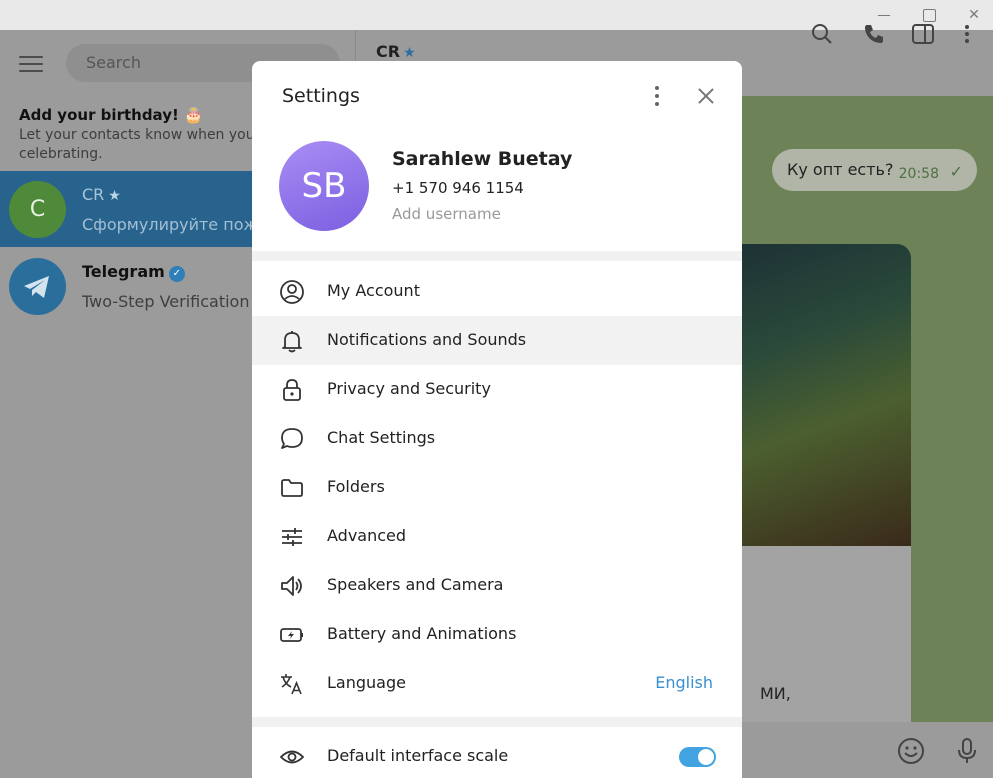 This screenshot has height=778, width=993. I want to click on menu-item-notifications: Notifications and Sounds, so click(497, 340).